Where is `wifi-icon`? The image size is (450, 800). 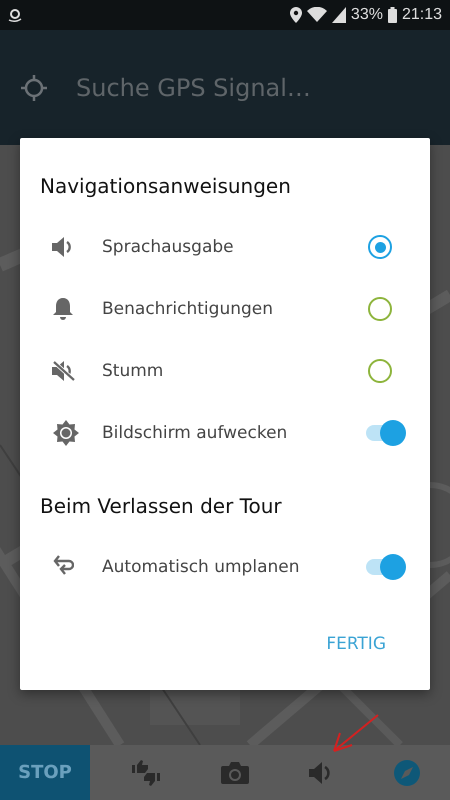
wifi-icon is located at coordinates (316, 15).